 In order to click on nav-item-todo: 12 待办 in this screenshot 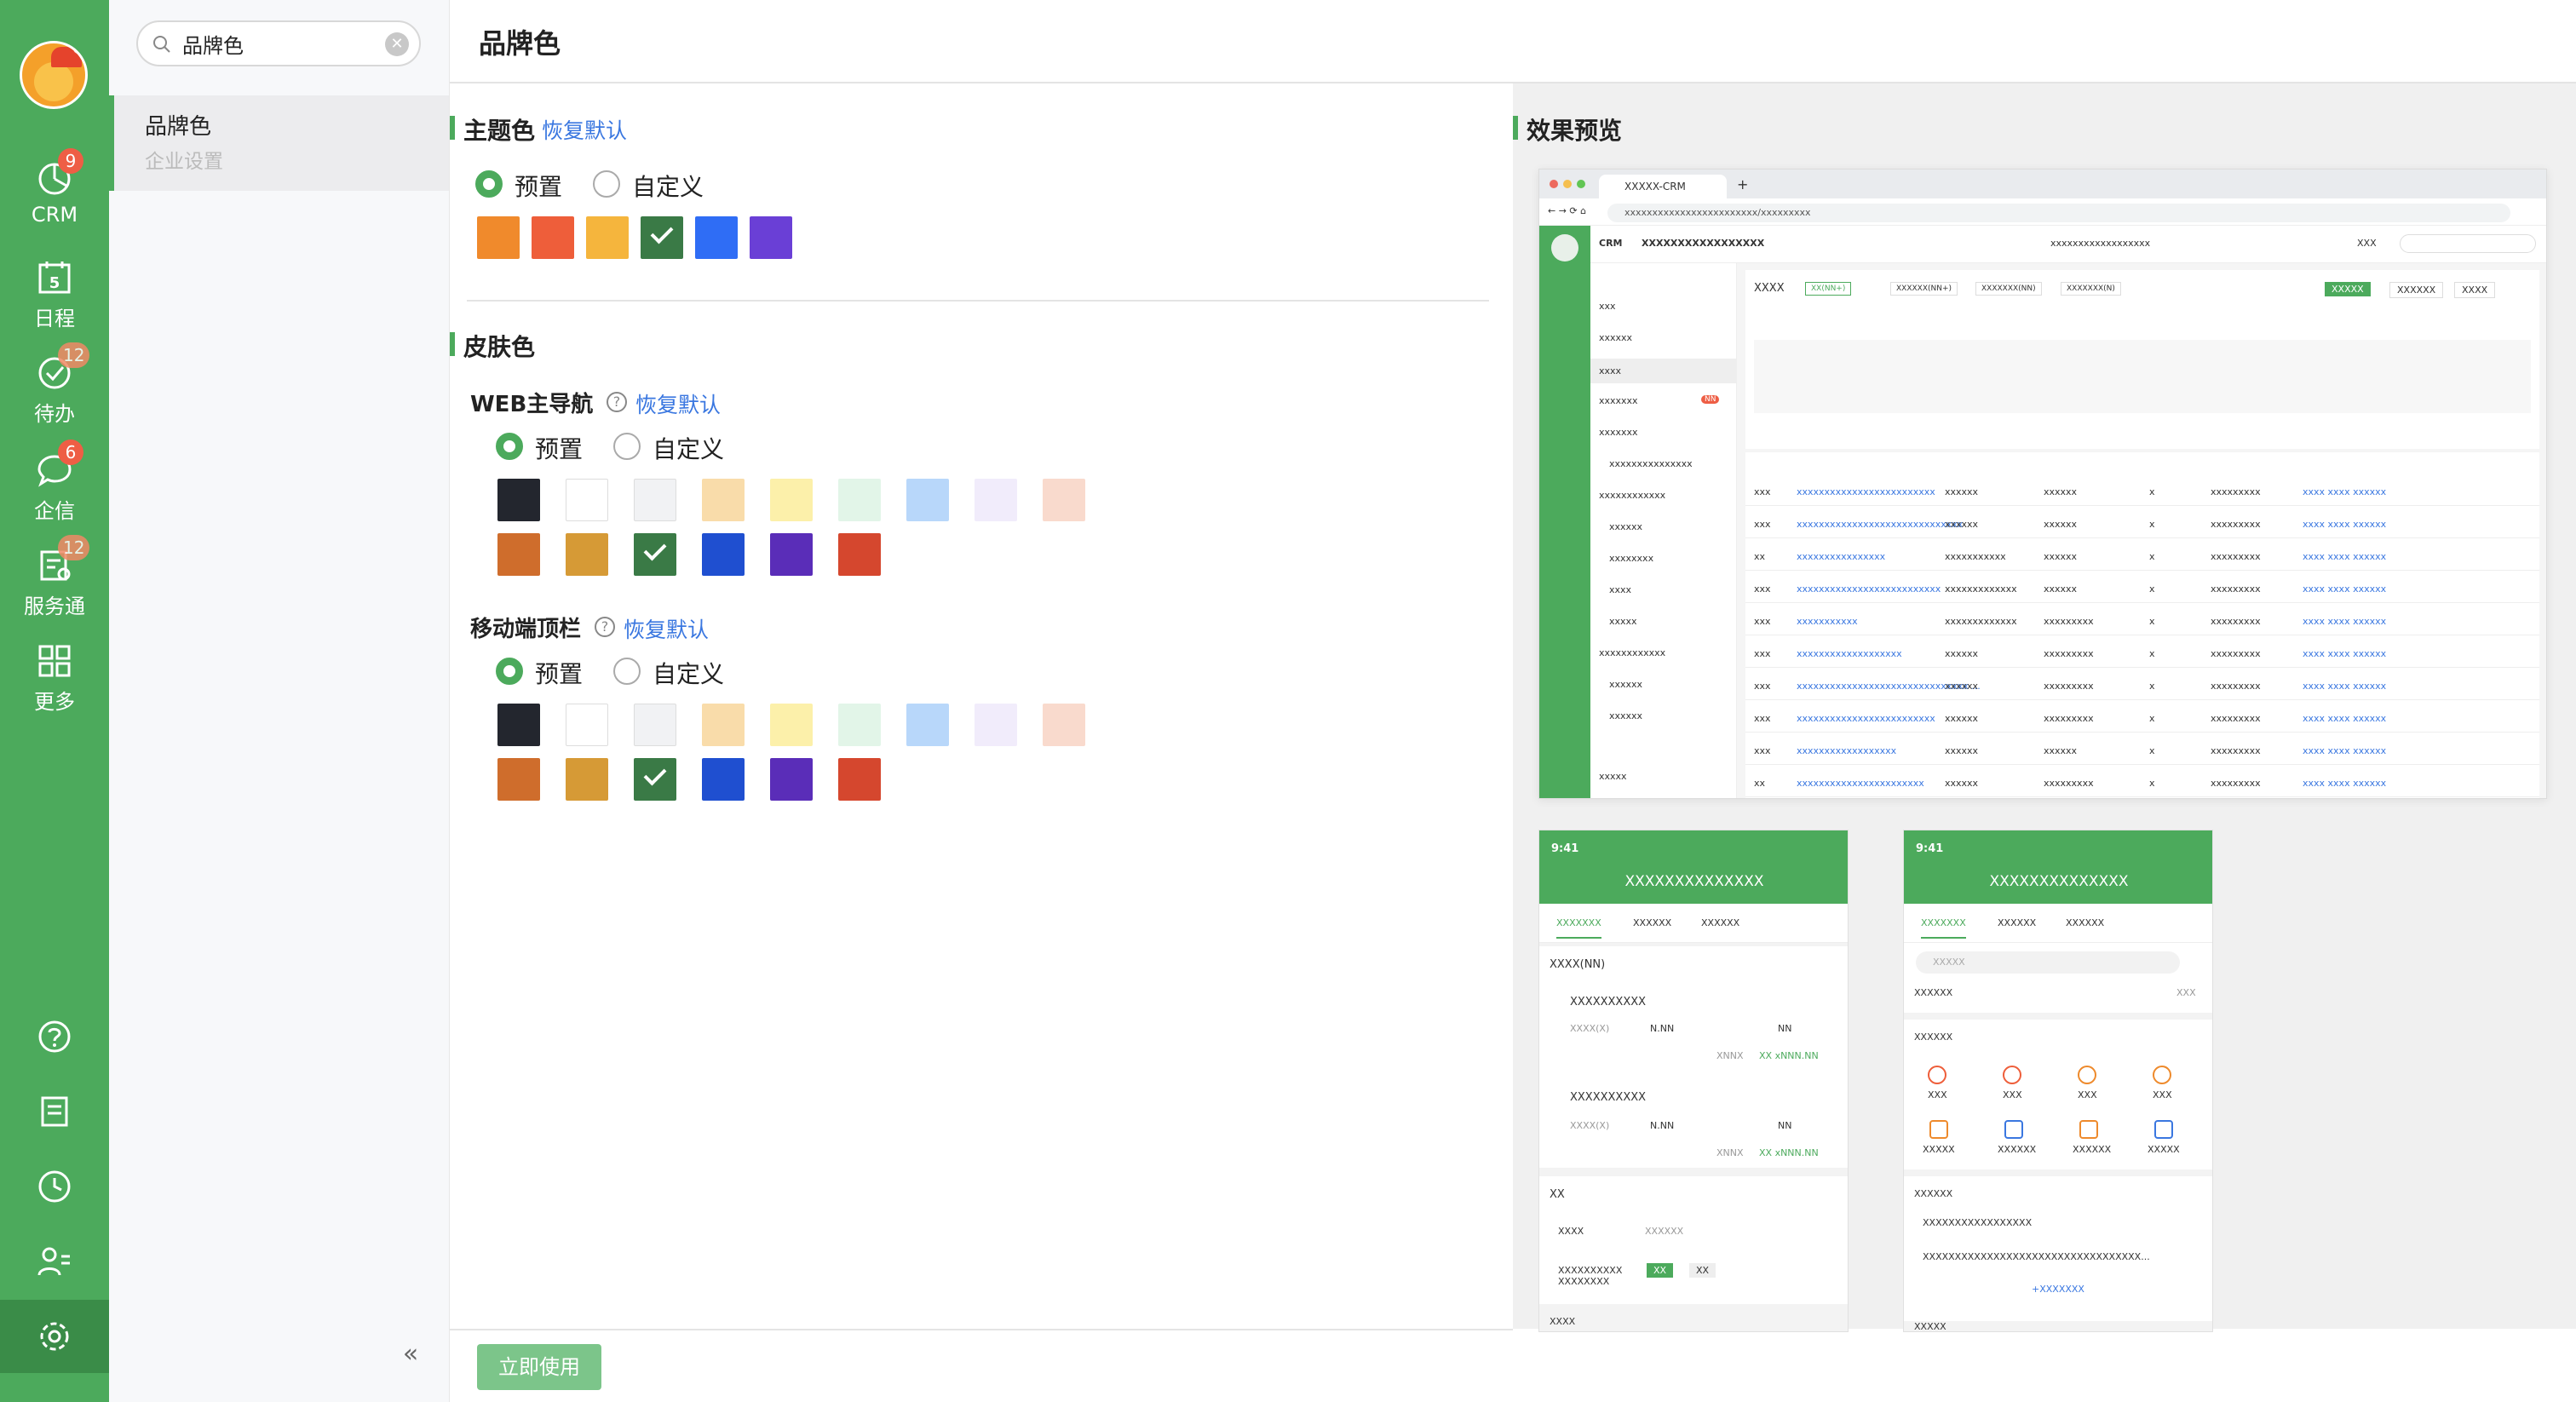, I will do `click(55, 386)`.